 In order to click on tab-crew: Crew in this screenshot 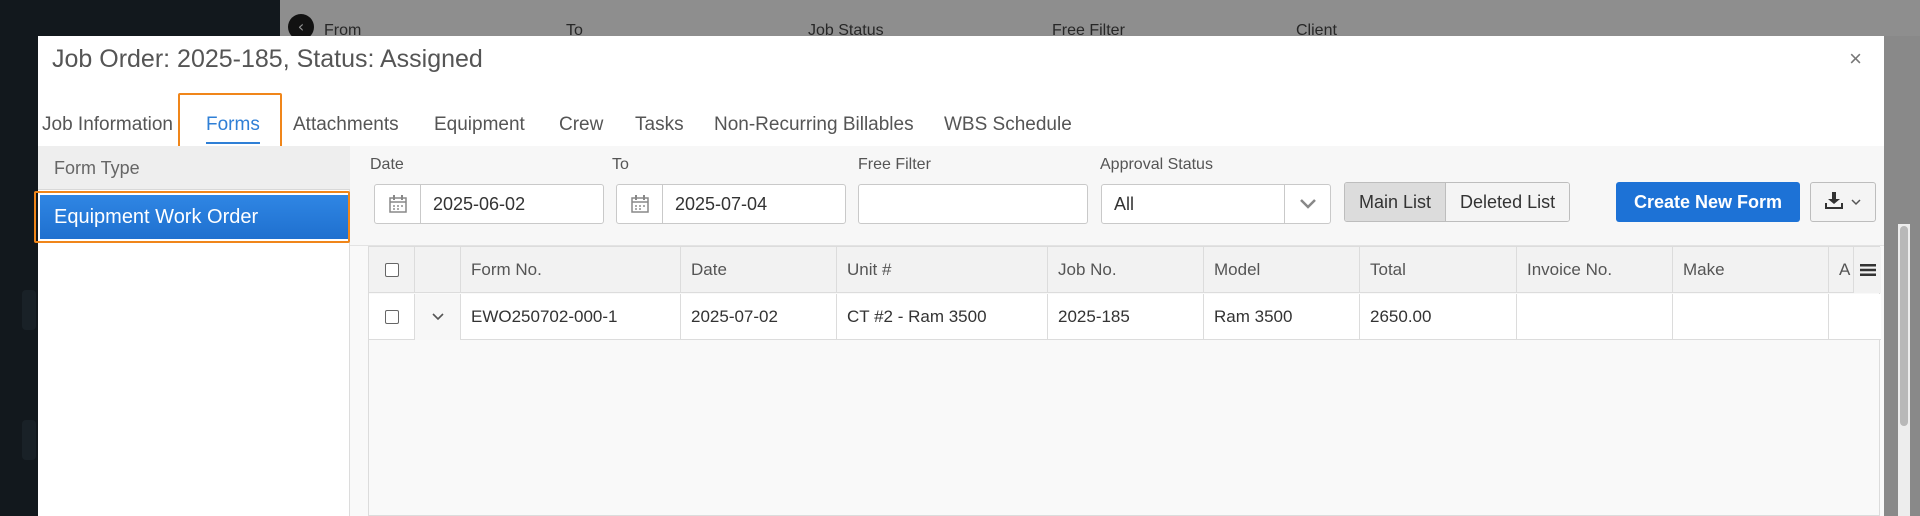, I will do `click(581, 128)`.